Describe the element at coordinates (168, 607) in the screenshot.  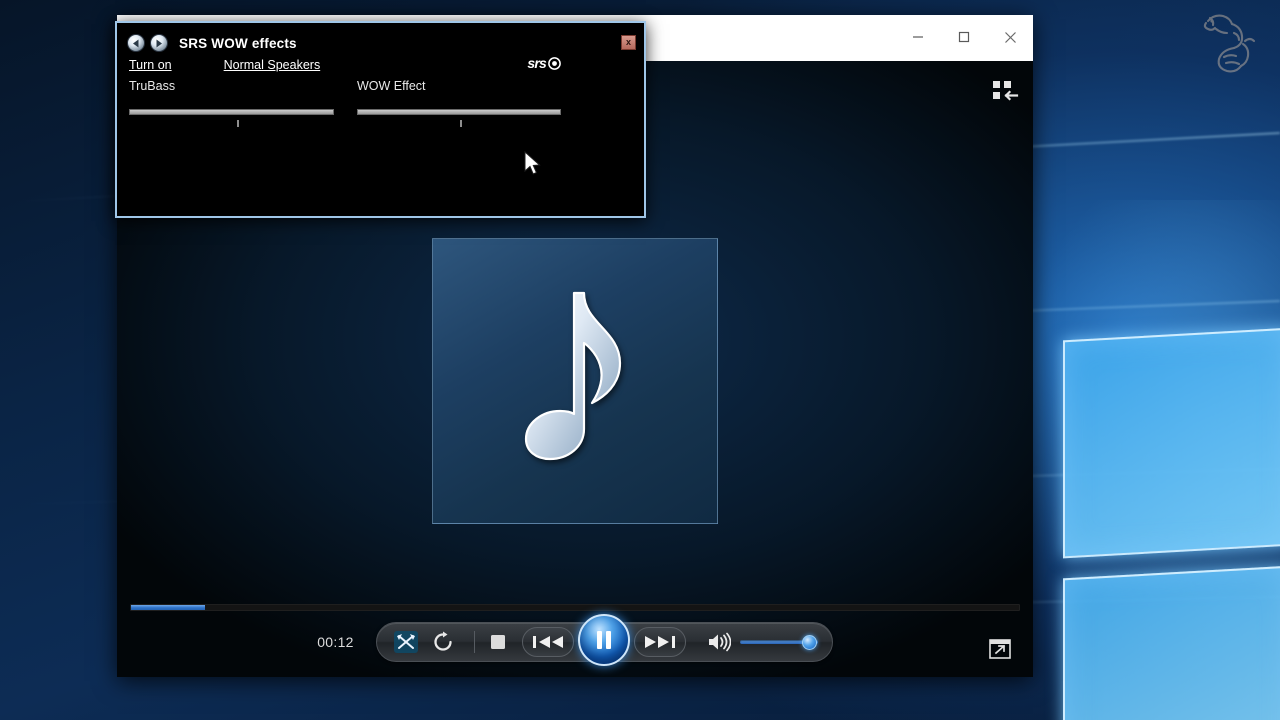
I see `playback-progress-fill` at that location.